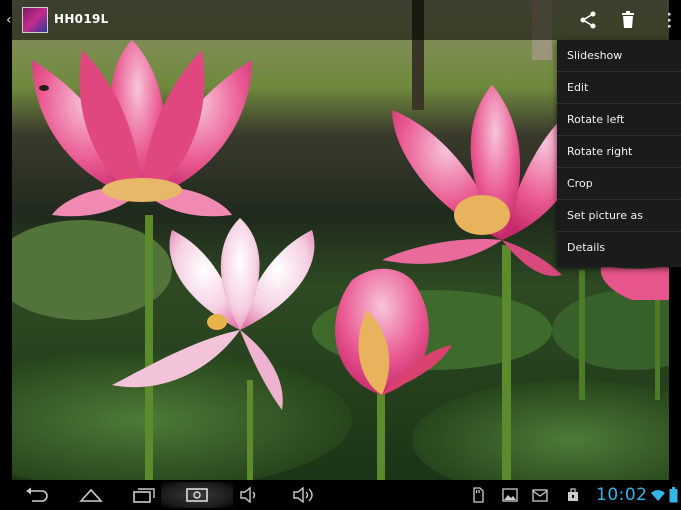  Describe the element at coordinates (619, 248) in the screenshot. I see `menu-item-details: Details` at that location.